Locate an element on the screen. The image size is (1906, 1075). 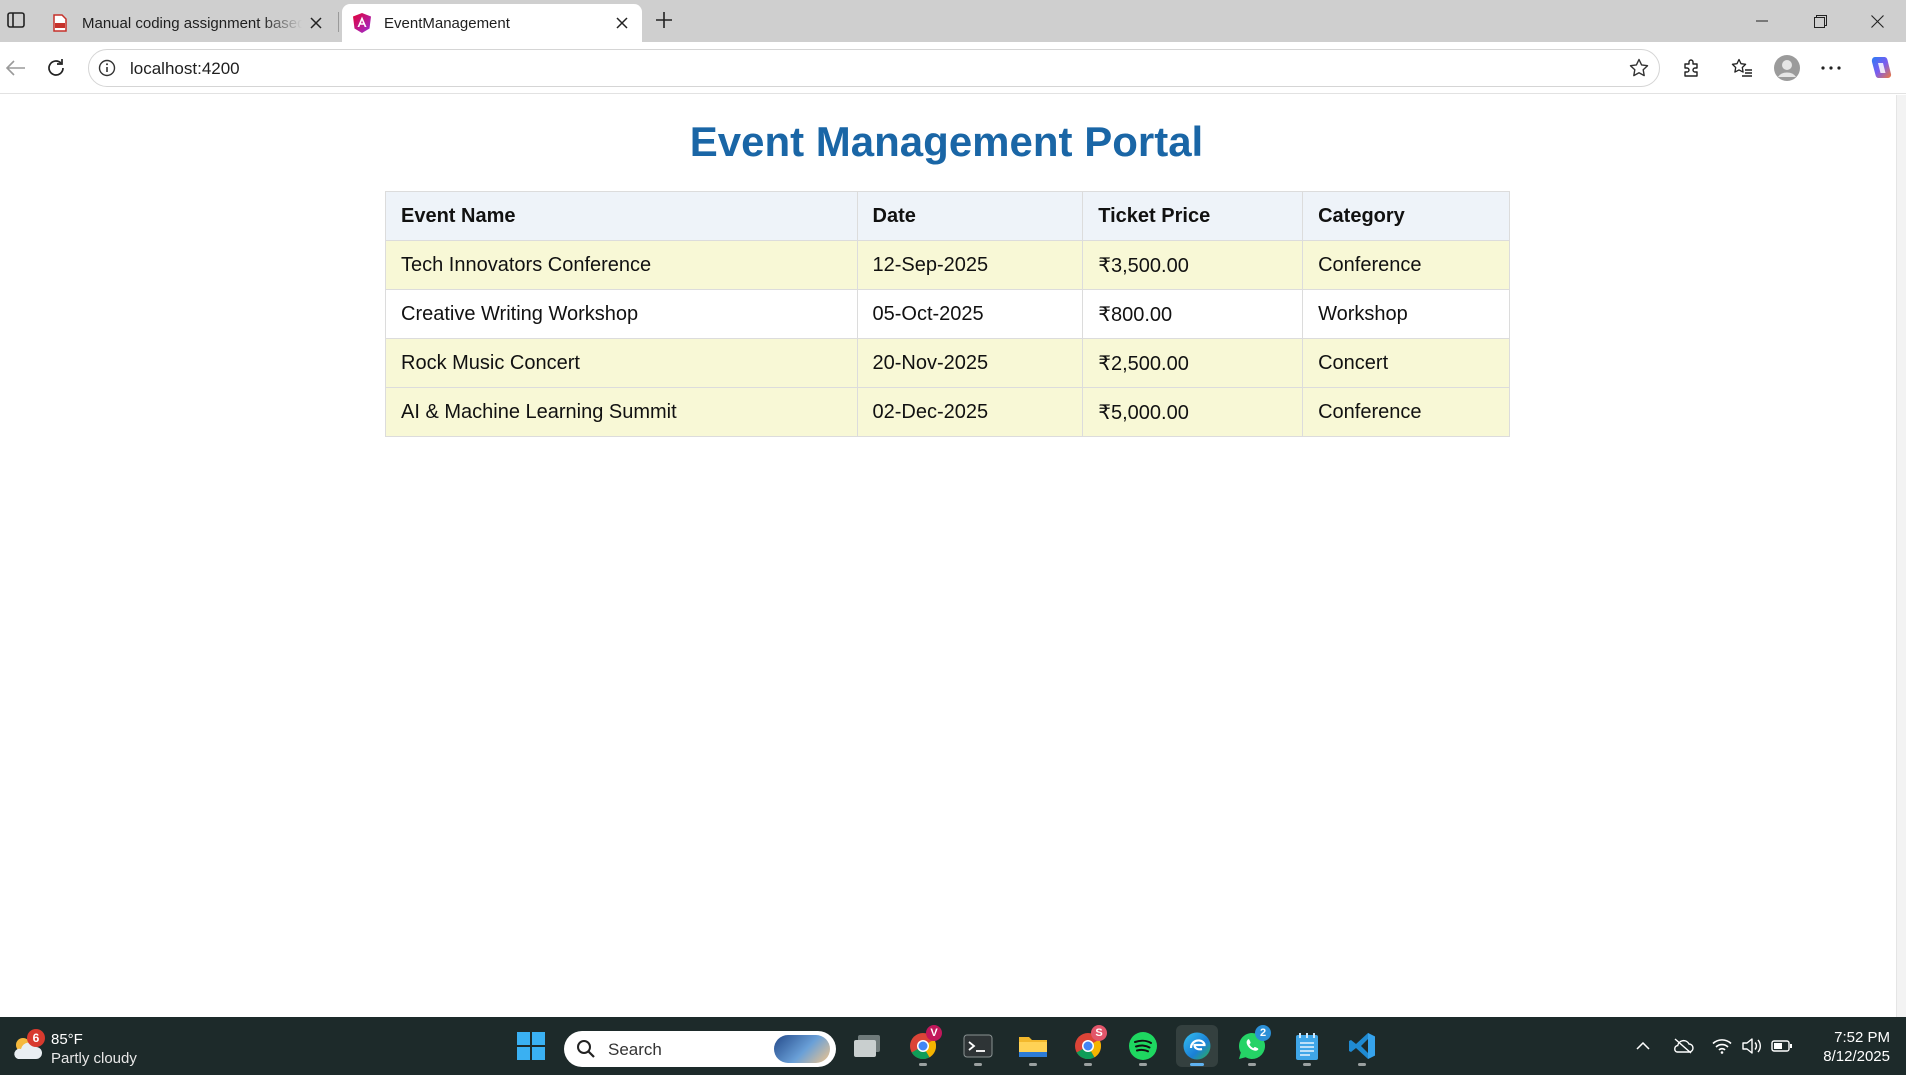
reload-icon is located at coordinates (56, 67).